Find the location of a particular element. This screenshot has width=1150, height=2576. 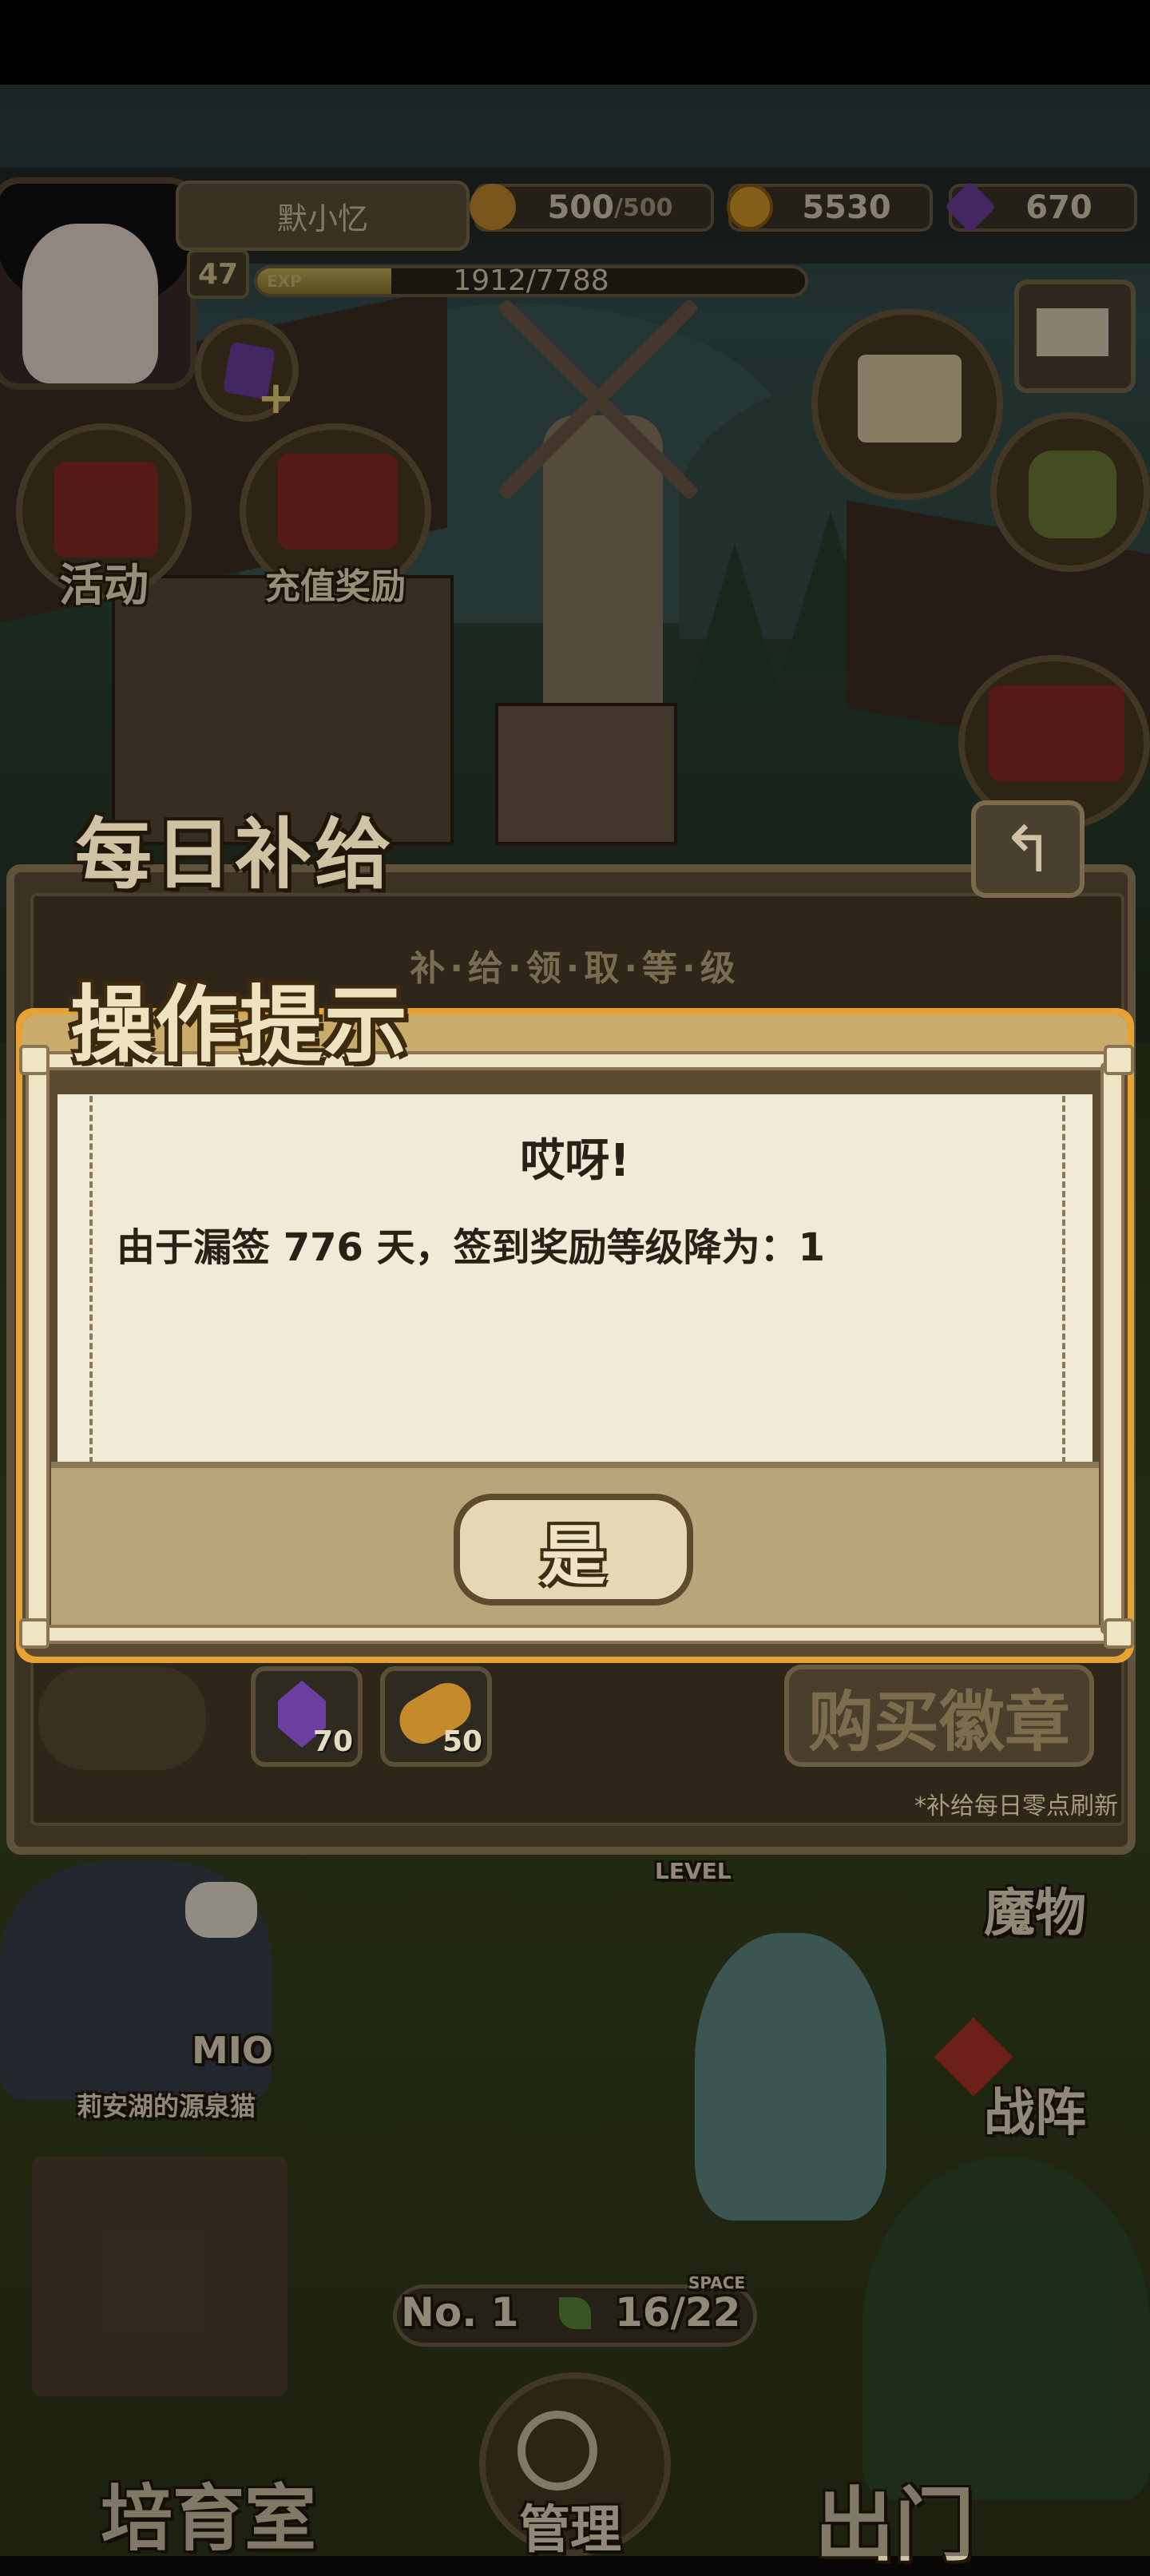

dialog-rail-right is located at coordinates (1112, 1348).